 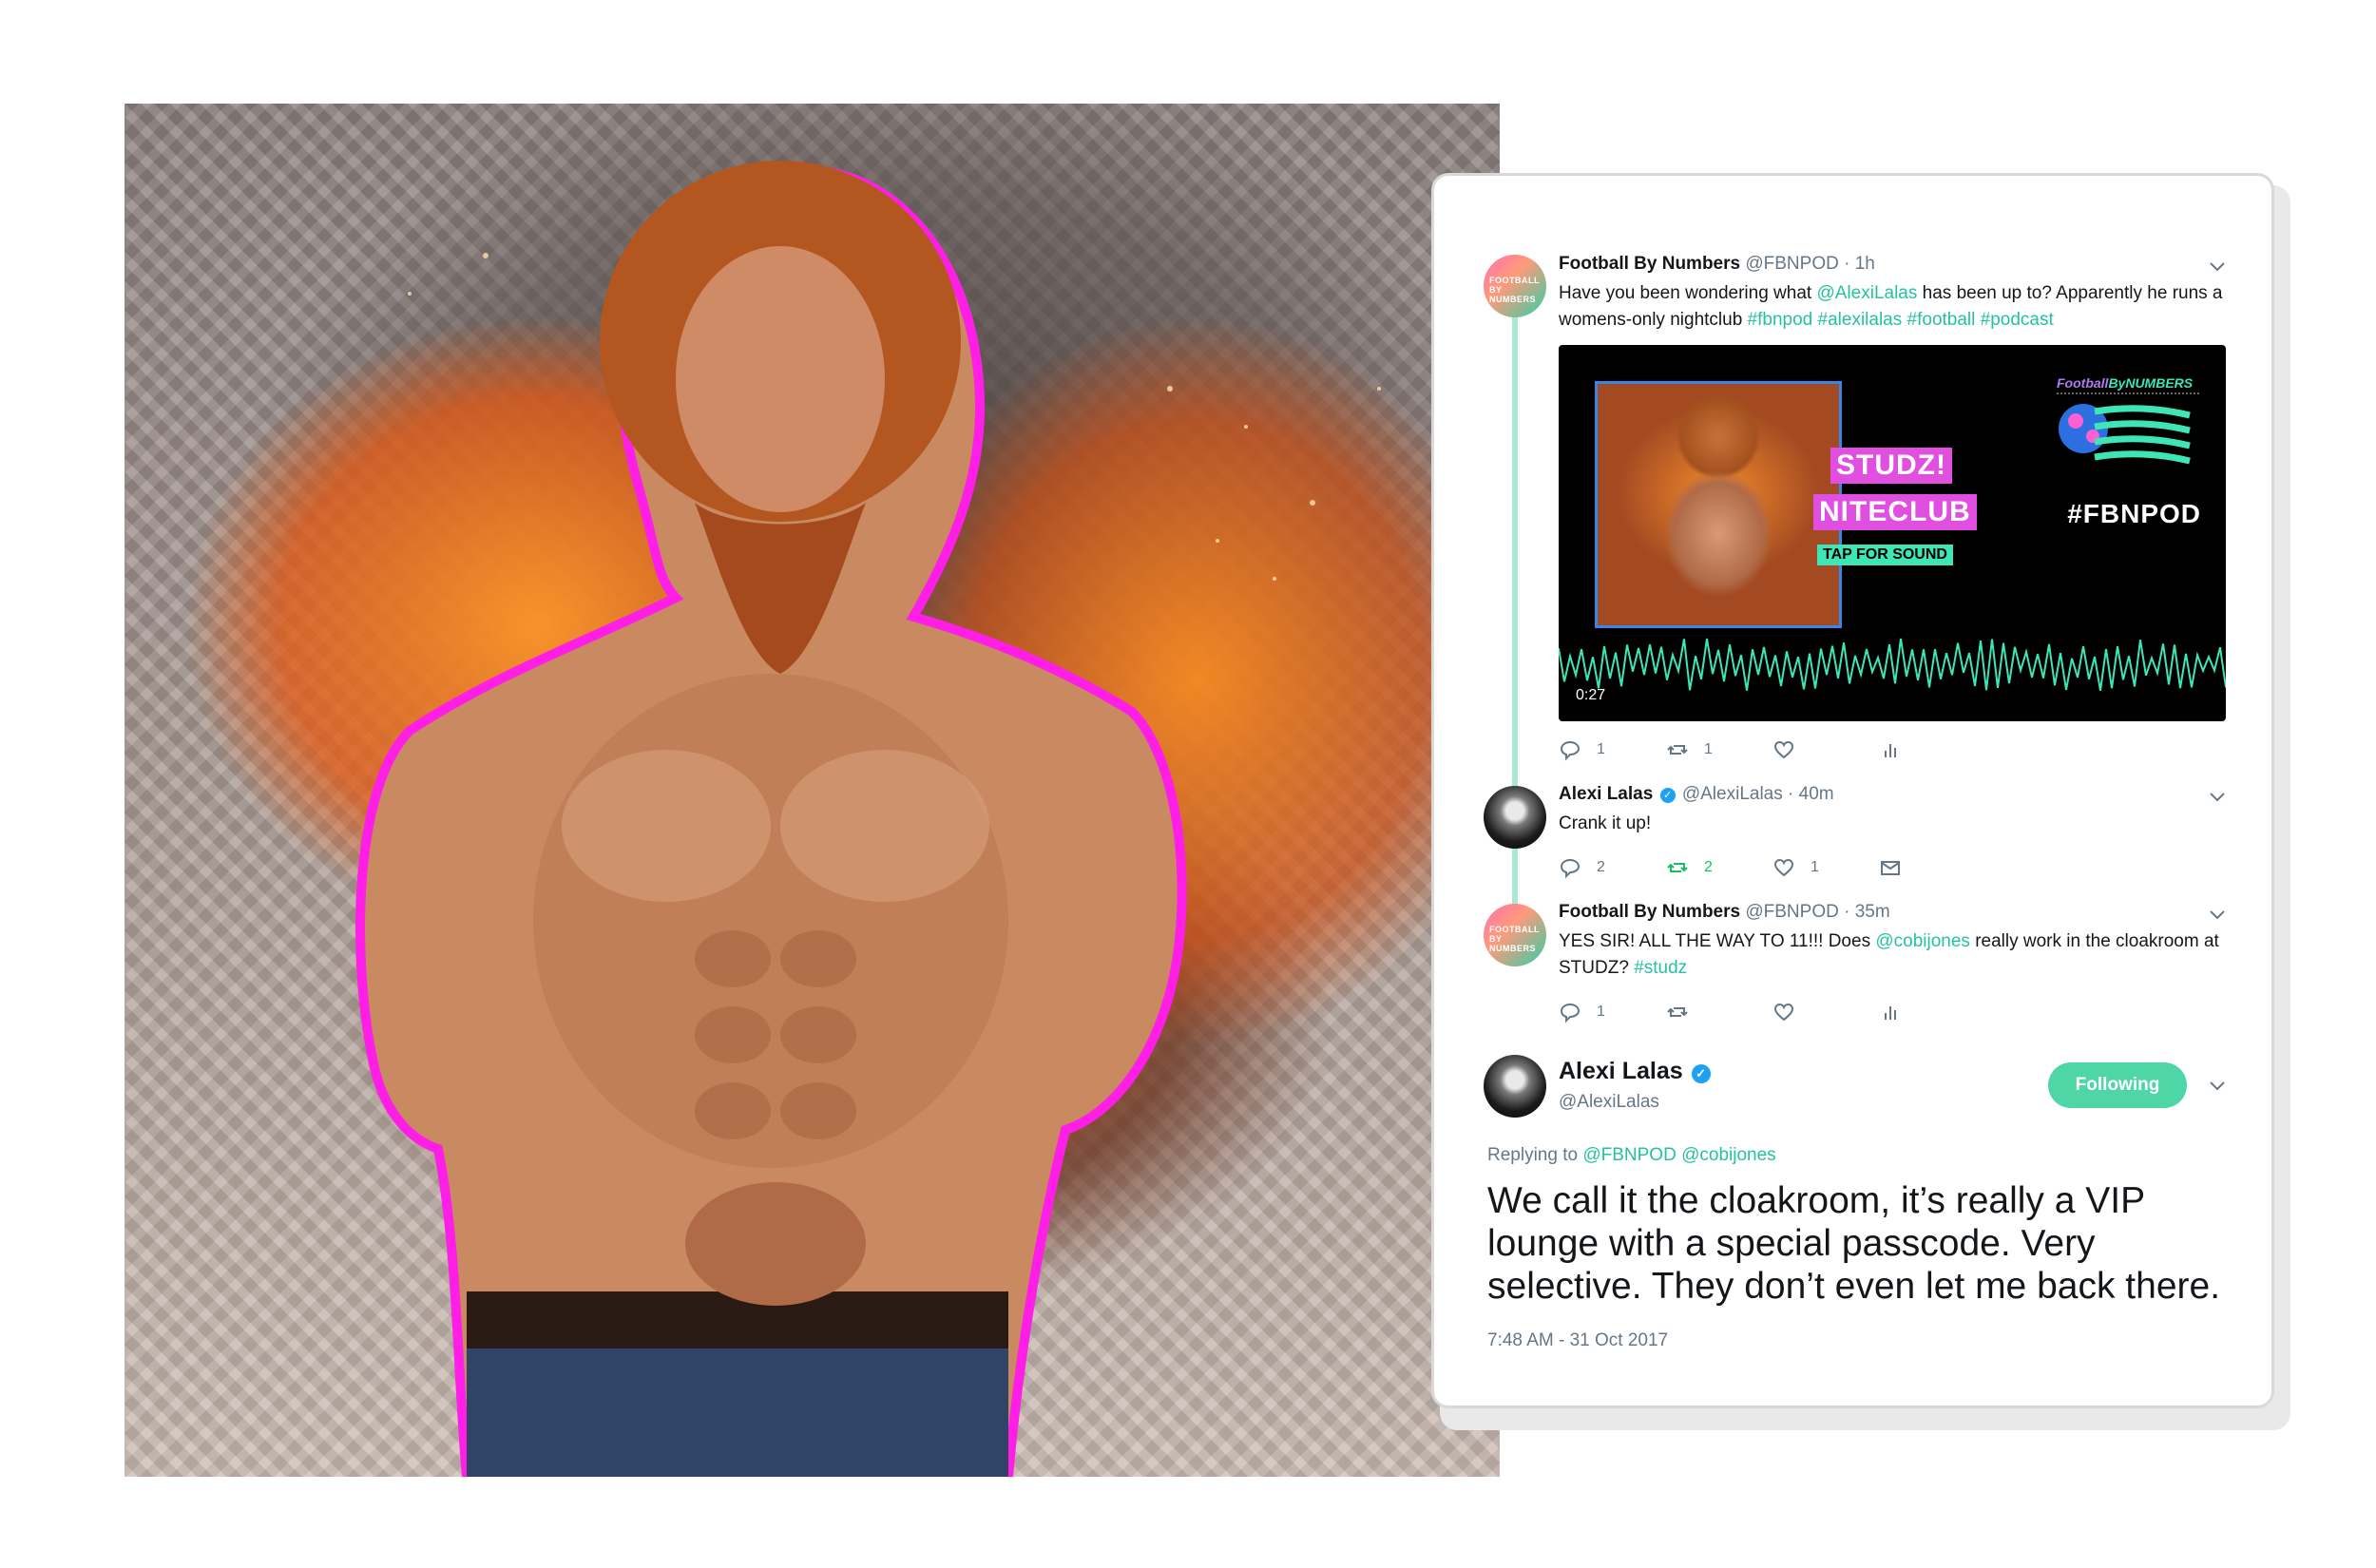 I want to click on mention-cobijones-link: @cobijones, so click(x=1922, y=941).